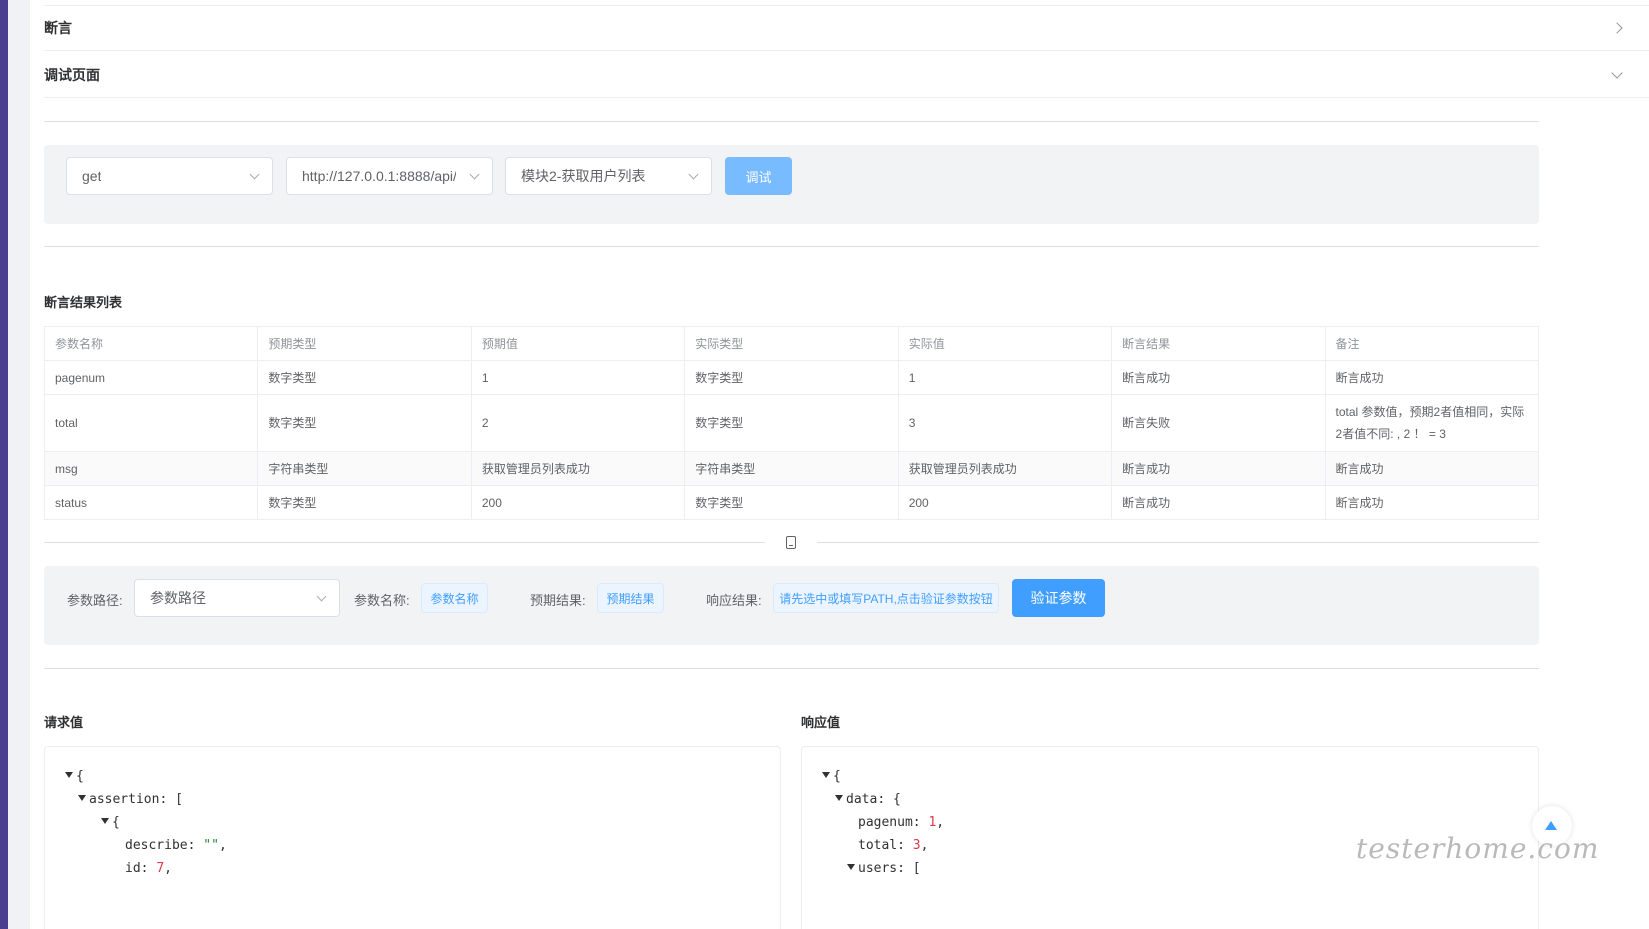  I want to click on debug-button: 调试, so click(758, 176).